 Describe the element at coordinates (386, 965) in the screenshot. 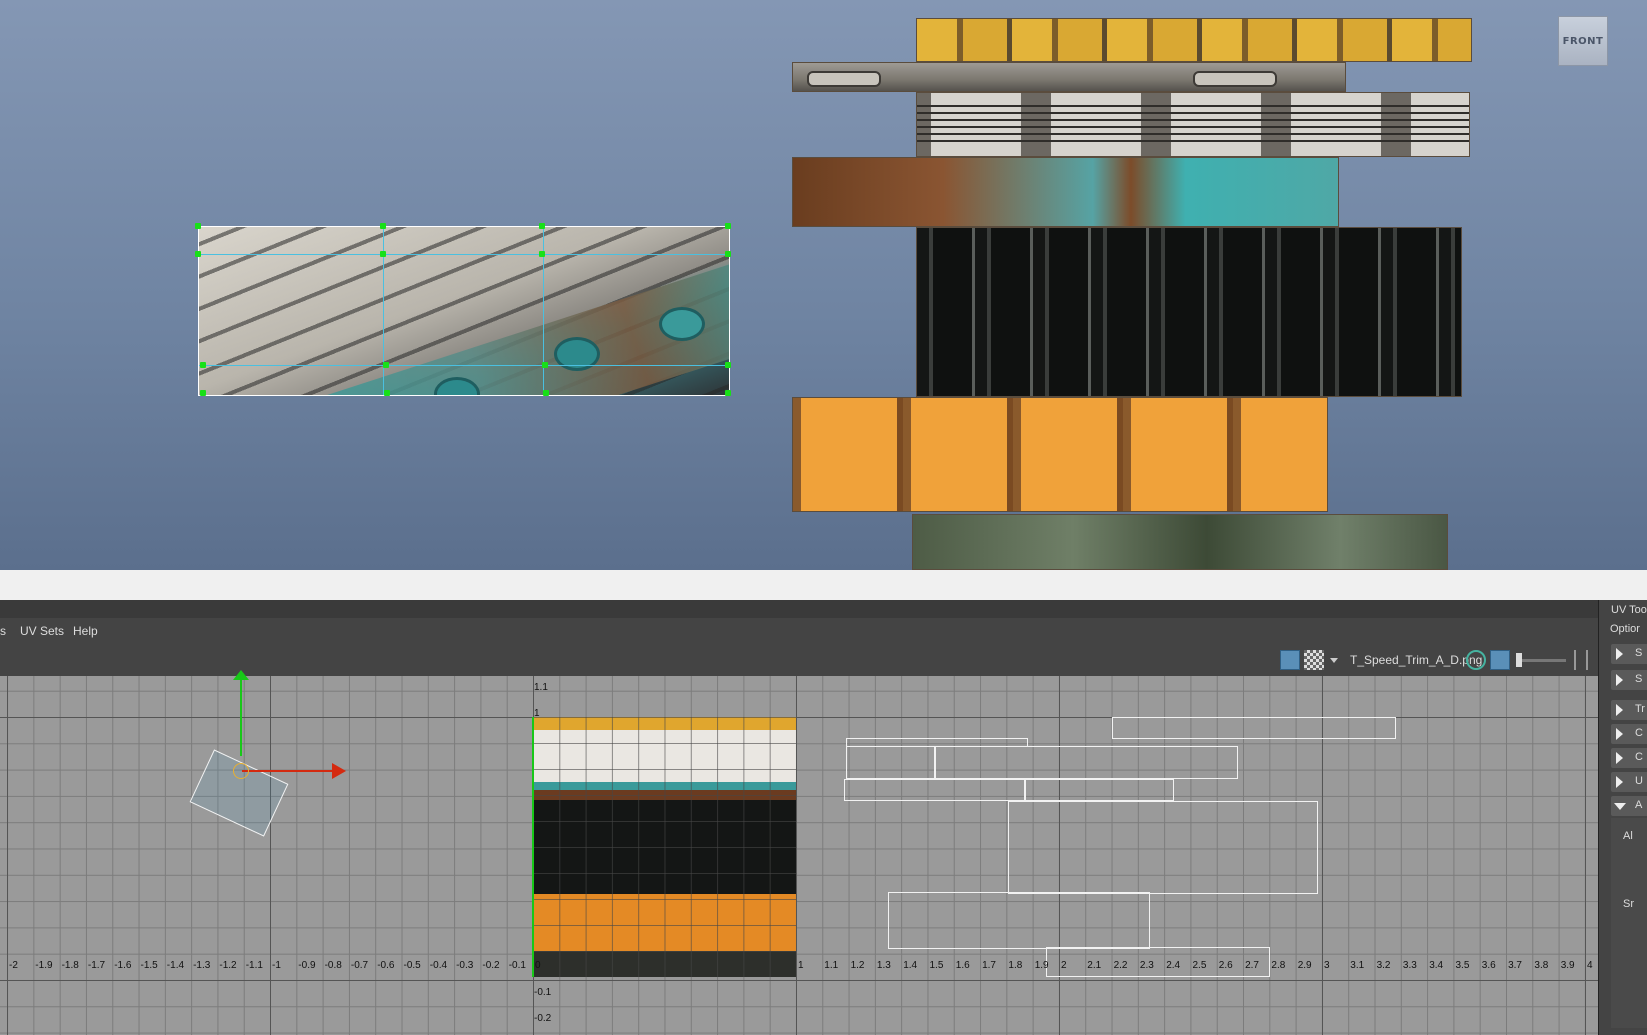

I see `u-tick-label: -0.6` at that location.